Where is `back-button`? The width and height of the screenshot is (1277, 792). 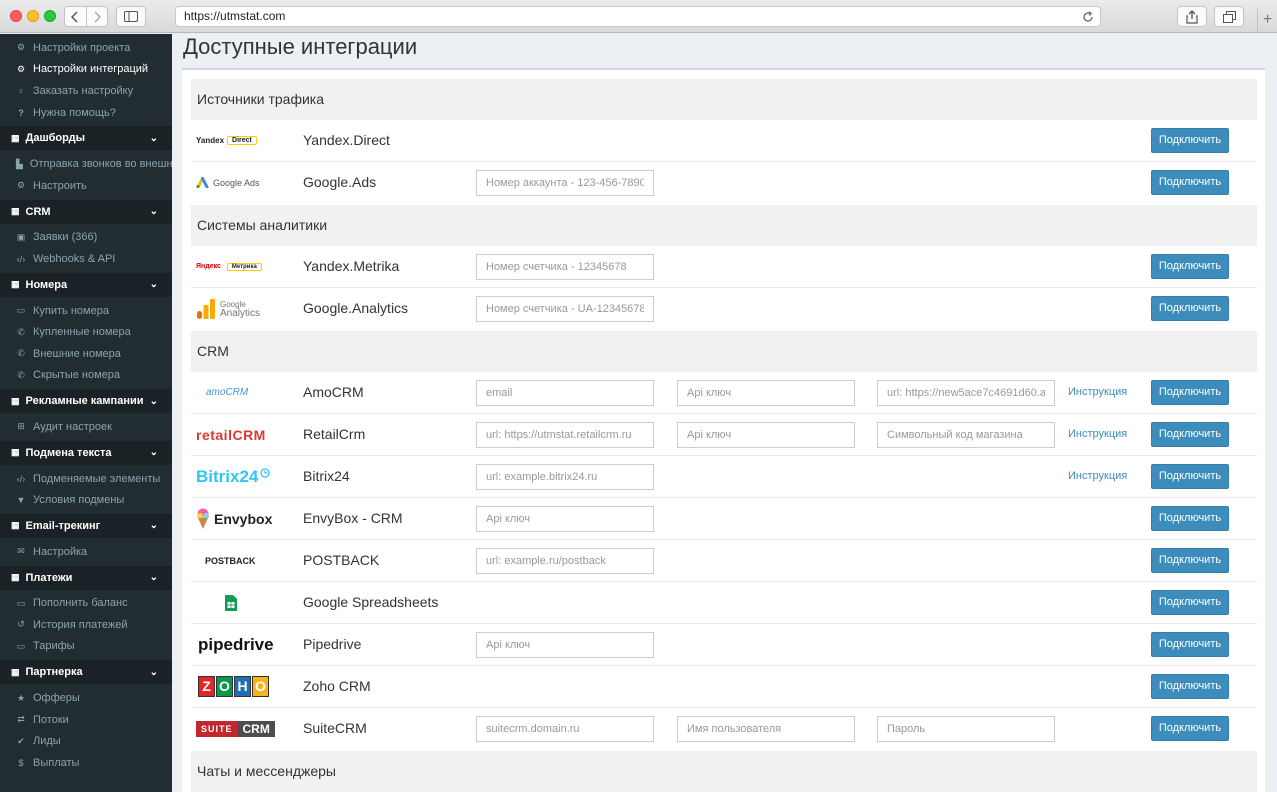 back-button is located at coordinates (75, 16).